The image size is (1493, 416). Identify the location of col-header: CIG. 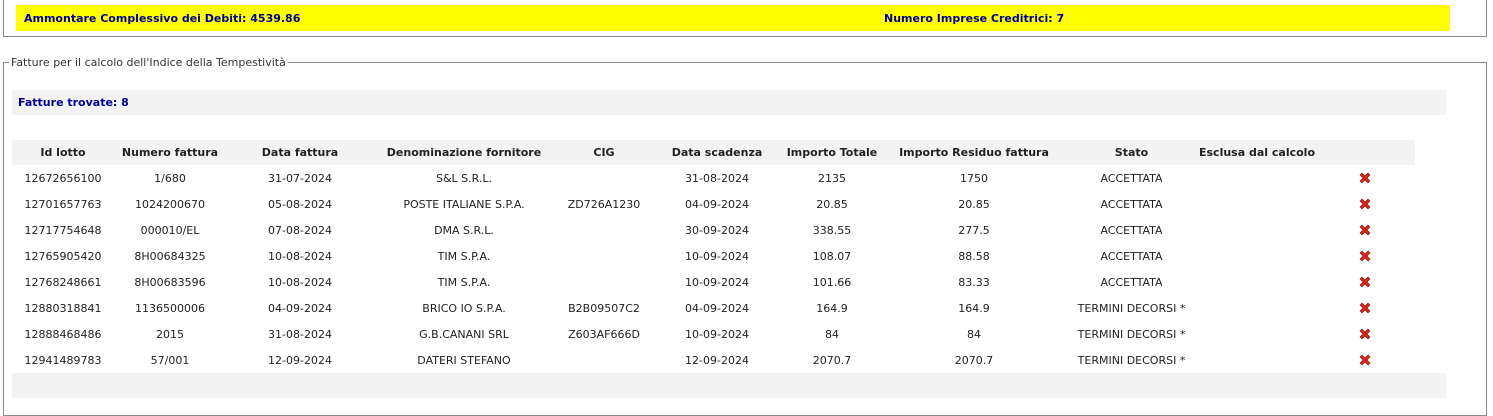
(604, 152).